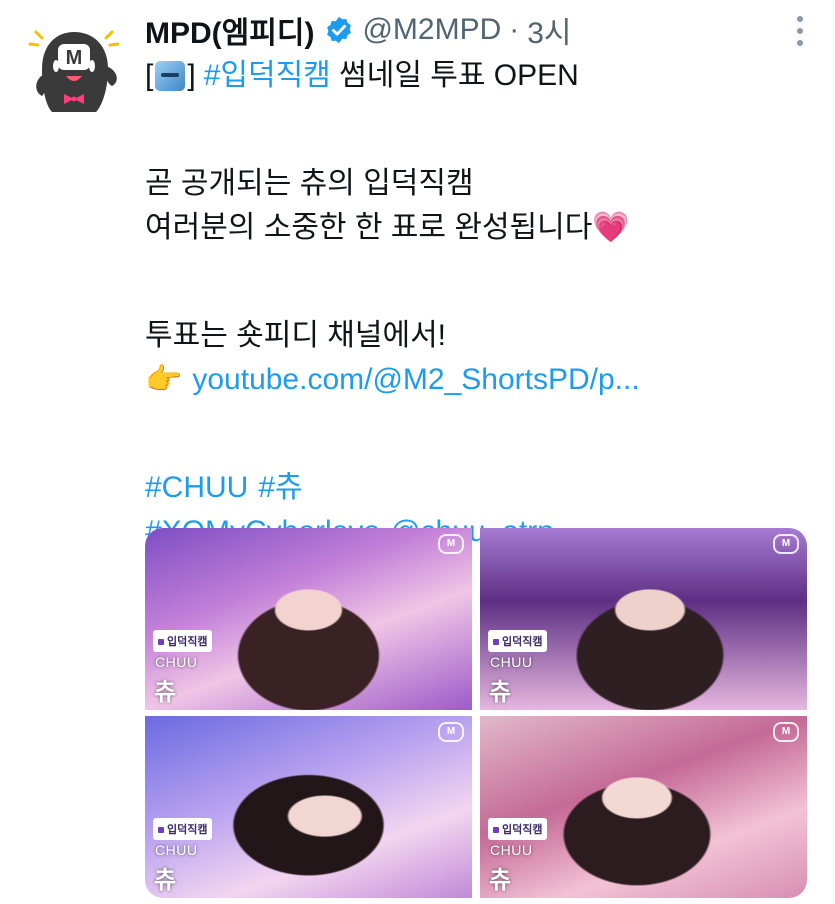 This screenshot has width=835, height=904. What do you see at coordinates (267, 76) in the screenshot?
I see `hashtag-link: #입덕직캠` at bounding box center [267, 76].